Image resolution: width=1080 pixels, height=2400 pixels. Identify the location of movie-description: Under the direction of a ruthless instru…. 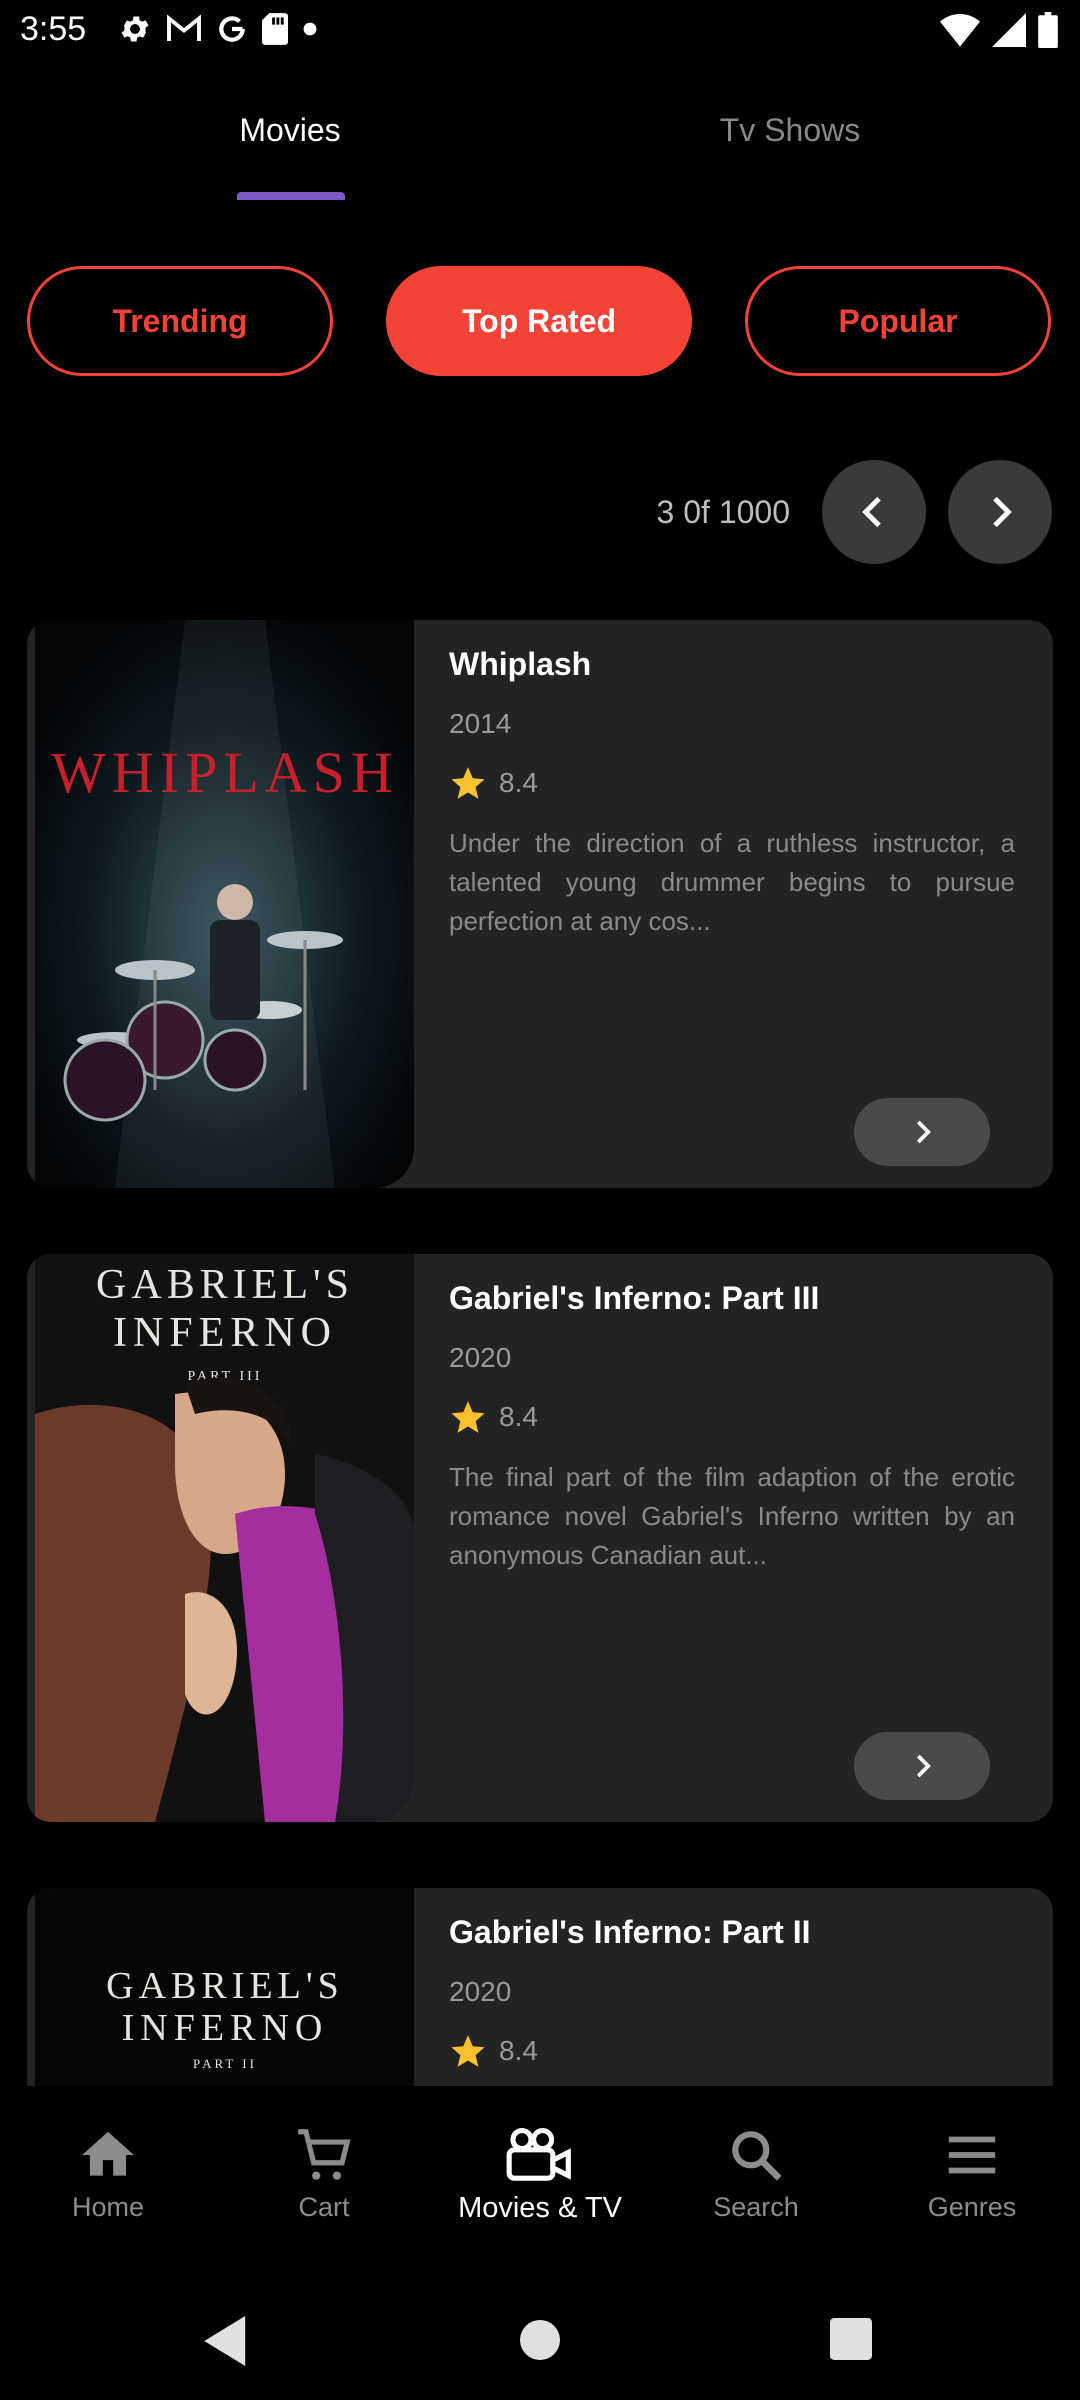
(732, 882).